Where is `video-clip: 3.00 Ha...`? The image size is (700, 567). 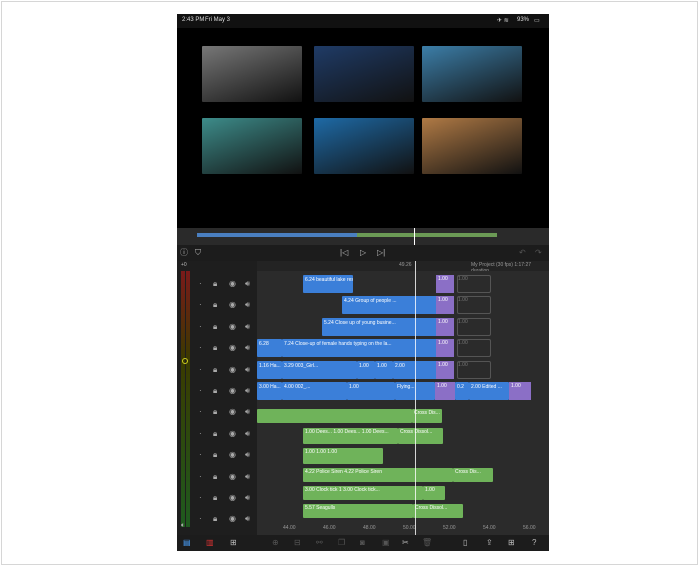 video-clip: 3.00 Ha... is located at coordinates (269, 391).